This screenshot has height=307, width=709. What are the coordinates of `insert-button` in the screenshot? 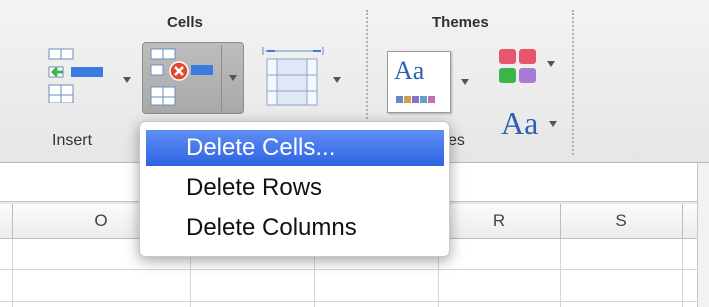 It's located at (87, 78).